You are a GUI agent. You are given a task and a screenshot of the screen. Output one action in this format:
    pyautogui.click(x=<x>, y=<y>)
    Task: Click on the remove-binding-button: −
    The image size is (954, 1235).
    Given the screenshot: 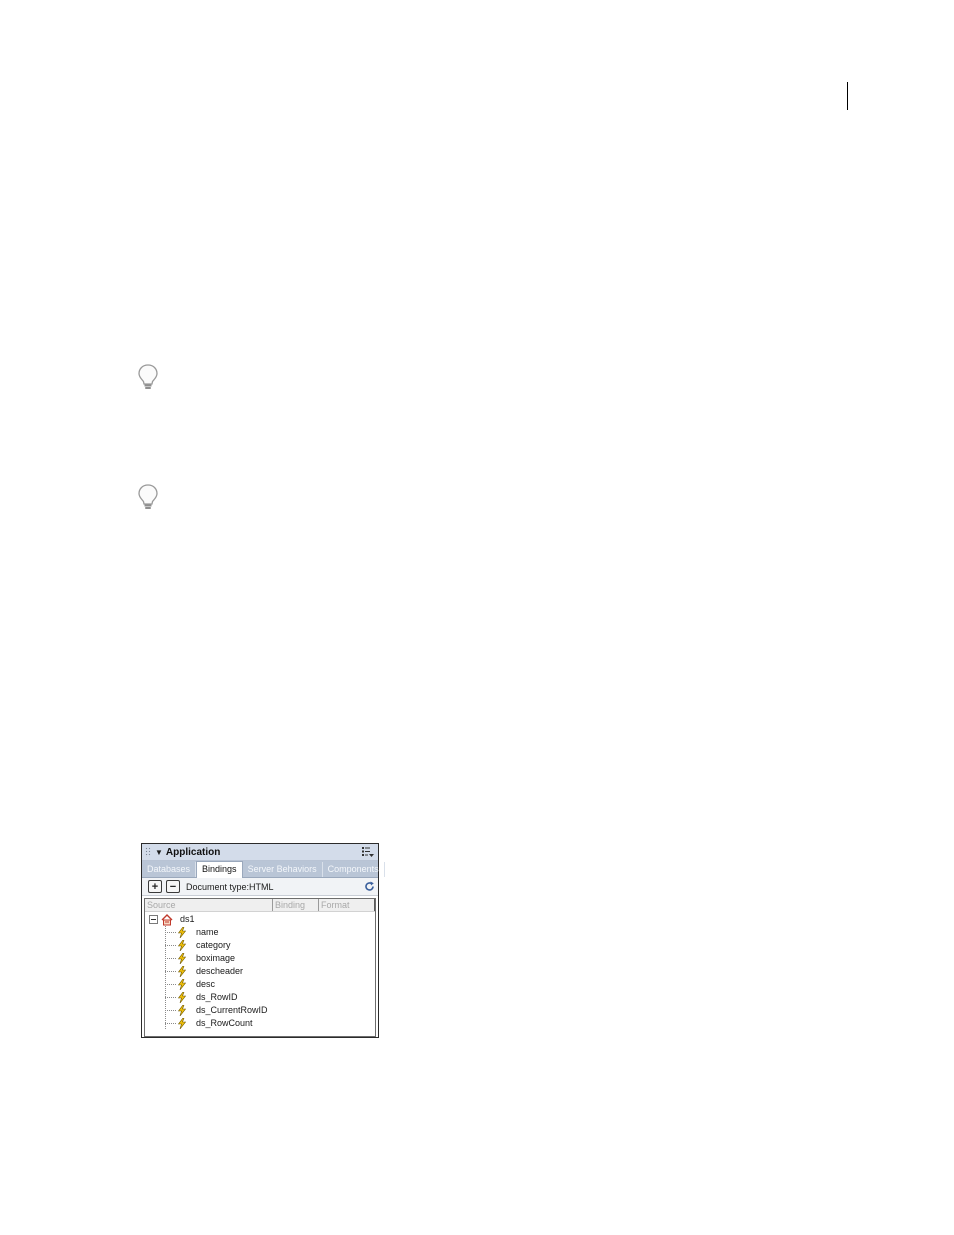 What is the action you would take?
    pyautogui.click(x=173, y=886)
    